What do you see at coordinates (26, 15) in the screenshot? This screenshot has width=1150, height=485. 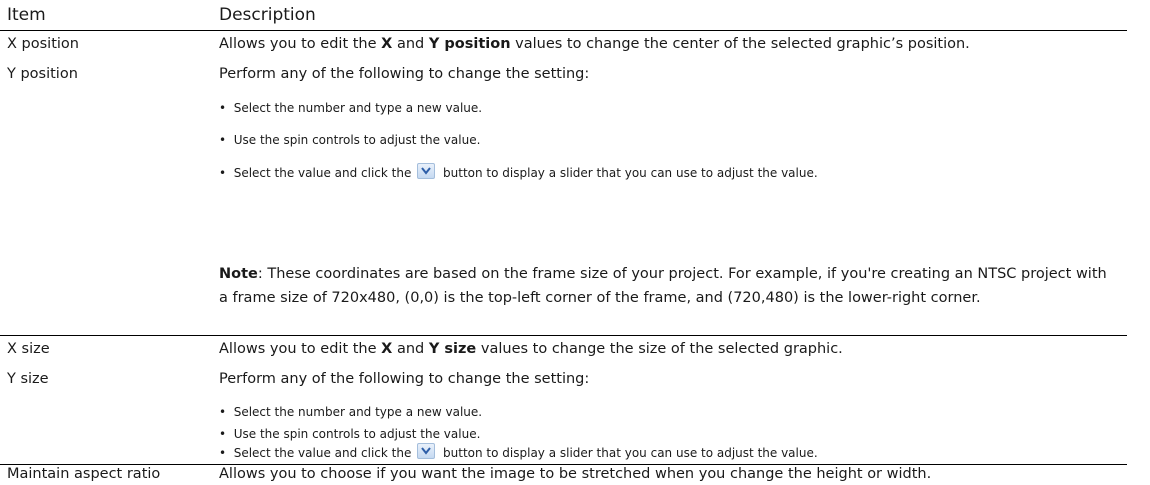 I see `column-header-item: Item` at bounding box center [26, 15].